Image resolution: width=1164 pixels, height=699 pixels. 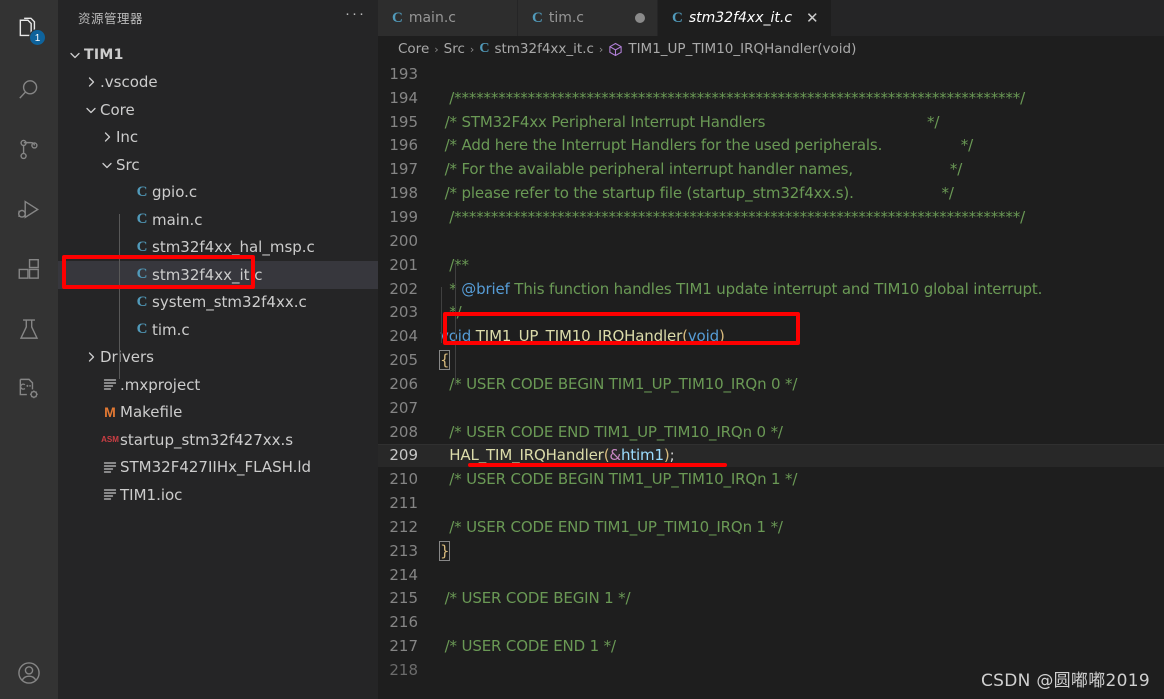 What do you see at coordinates (218, 165) in the screenshot?
I see `tree-item-src: Src` at bounding box center [218, 165].